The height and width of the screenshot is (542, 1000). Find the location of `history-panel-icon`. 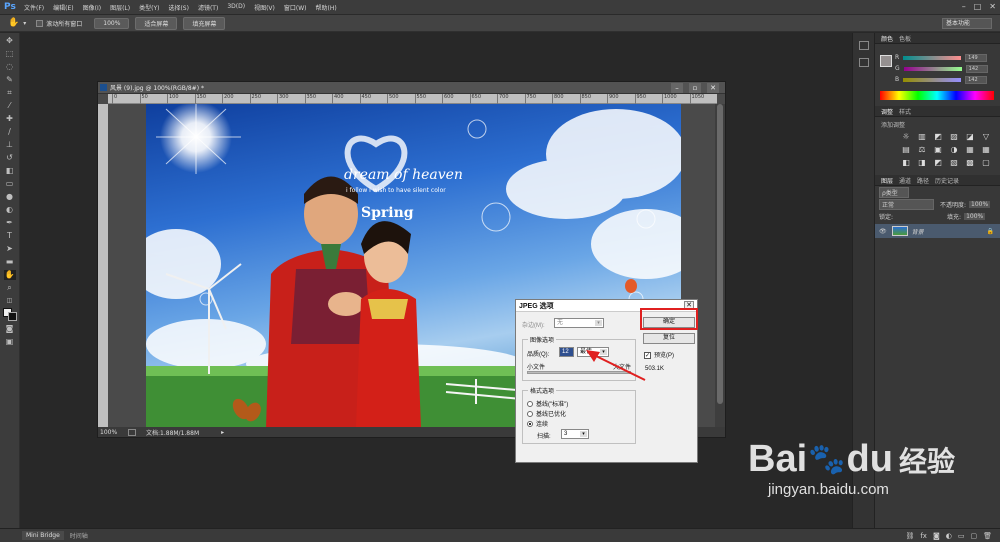

history-panel-icon is located at coordinates (863, 45).